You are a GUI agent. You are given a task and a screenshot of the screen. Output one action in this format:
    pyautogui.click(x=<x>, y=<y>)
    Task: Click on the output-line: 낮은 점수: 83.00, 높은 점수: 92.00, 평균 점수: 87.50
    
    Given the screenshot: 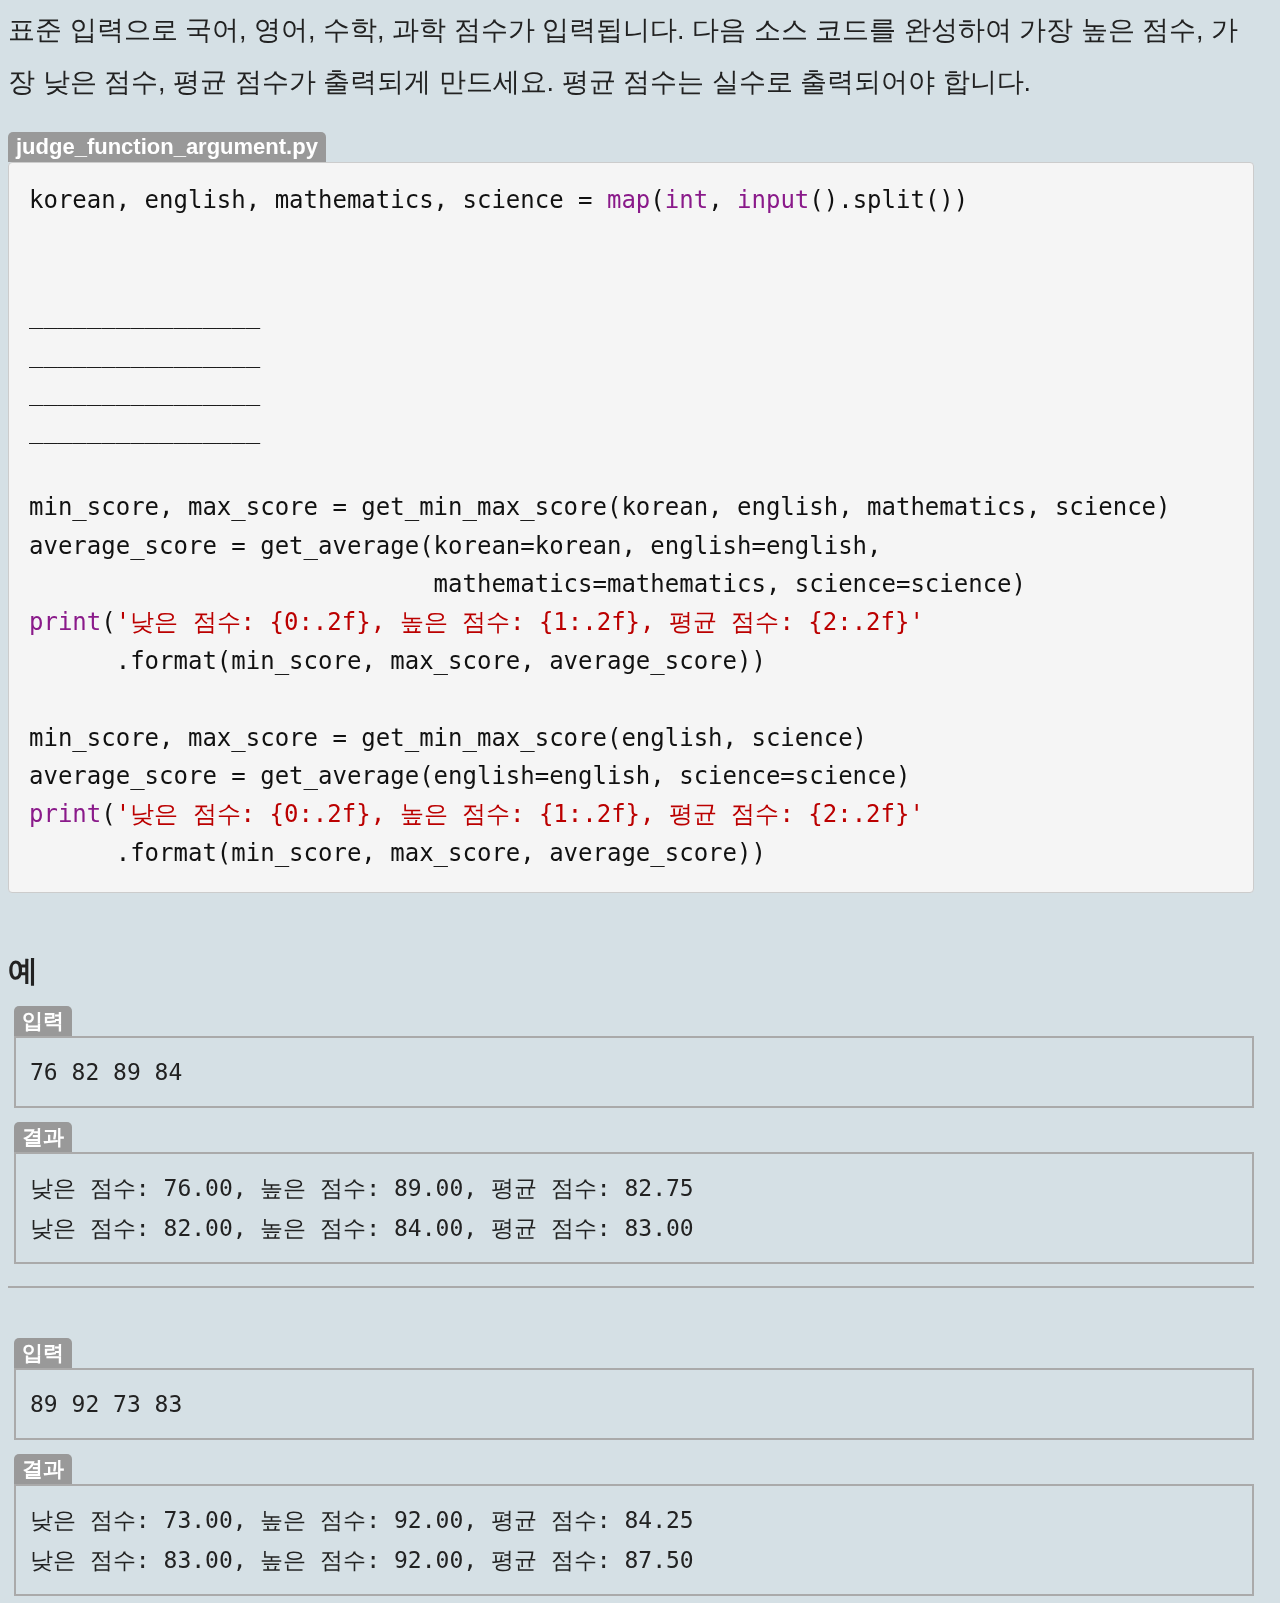 What is the action you would take?
    pyautogui.click(x=362, y=1561)
    